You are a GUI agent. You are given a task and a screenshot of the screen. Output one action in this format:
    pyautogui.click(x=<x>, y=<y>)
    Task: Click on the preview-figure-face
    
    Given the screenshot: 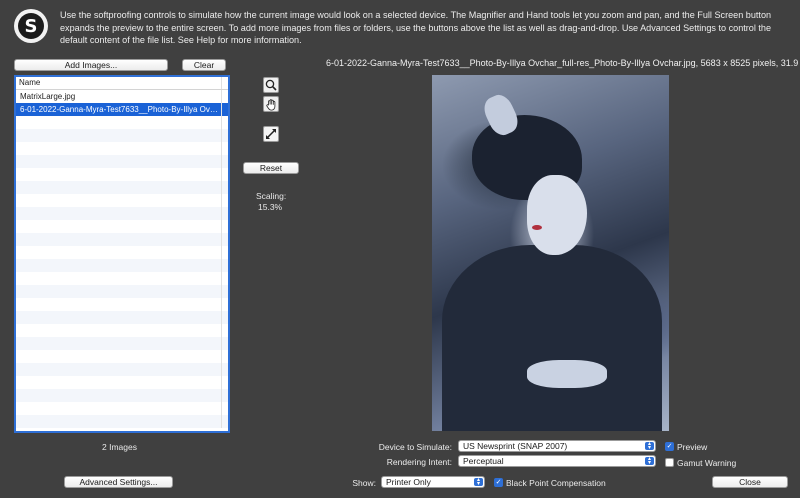 What is the action you would take?
    pyautogui.click(x=557, y=215)
    